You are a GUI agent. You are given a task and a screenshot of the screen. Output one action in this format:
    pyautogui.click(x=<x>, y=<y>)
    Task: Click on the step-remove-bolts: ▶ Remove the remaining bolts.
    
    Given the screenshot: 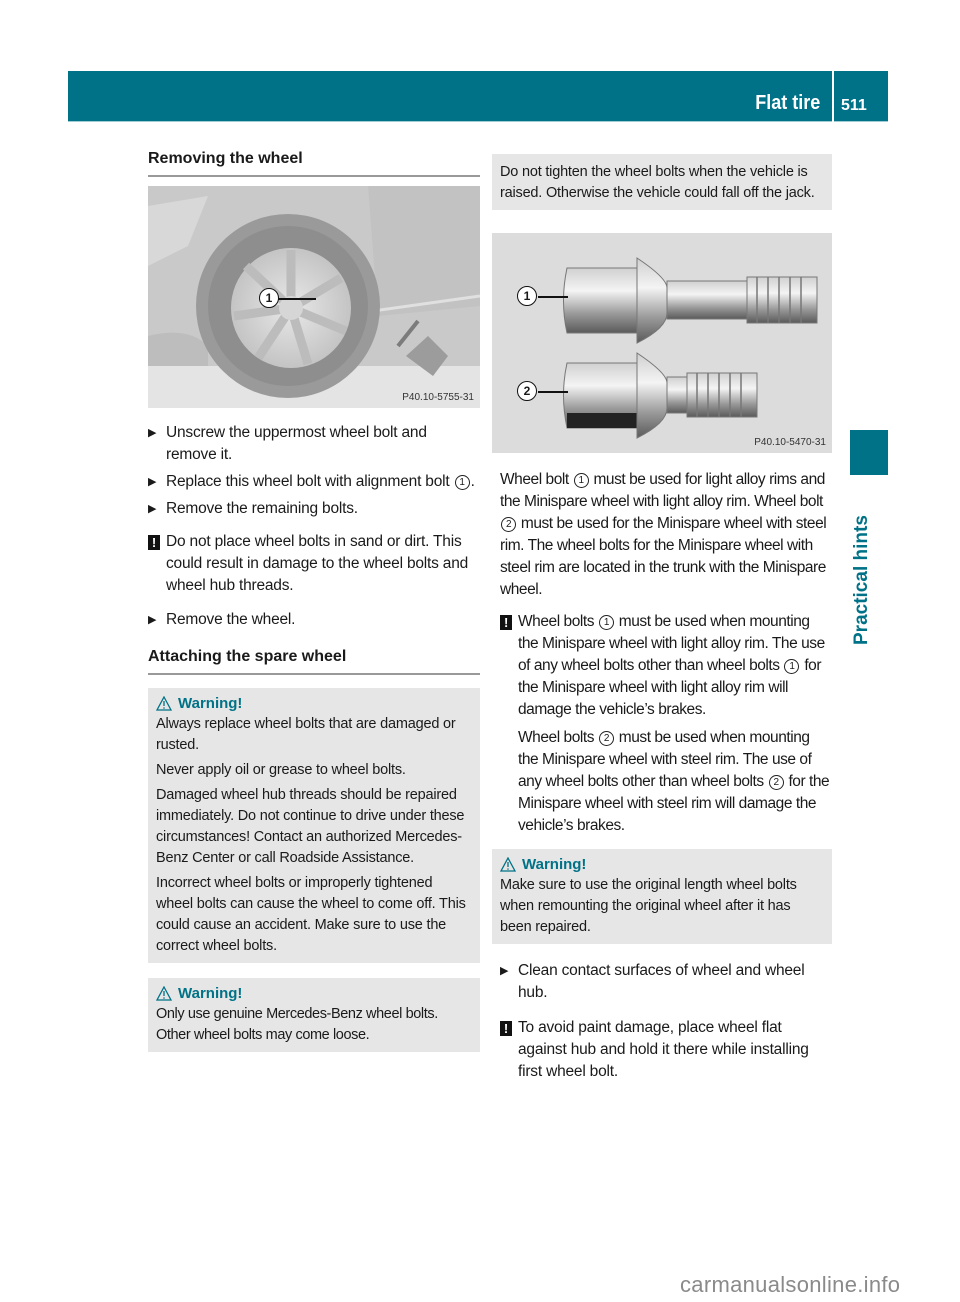 What is the action you would take?
    pyautogui.click(x=314, y=509)
    